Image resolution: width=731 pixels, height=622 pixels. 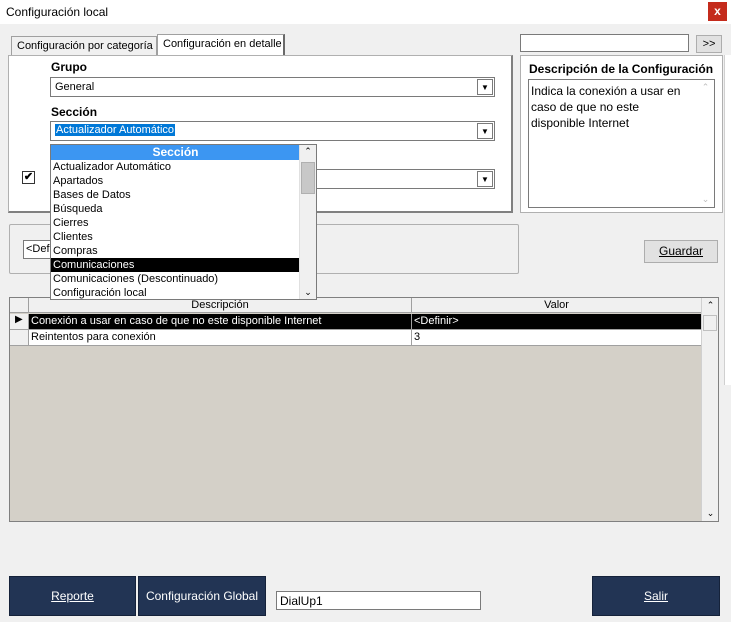 I want to click on grid-cell-descripcion: Reintentos para conexión, so click(x=220, y=338).